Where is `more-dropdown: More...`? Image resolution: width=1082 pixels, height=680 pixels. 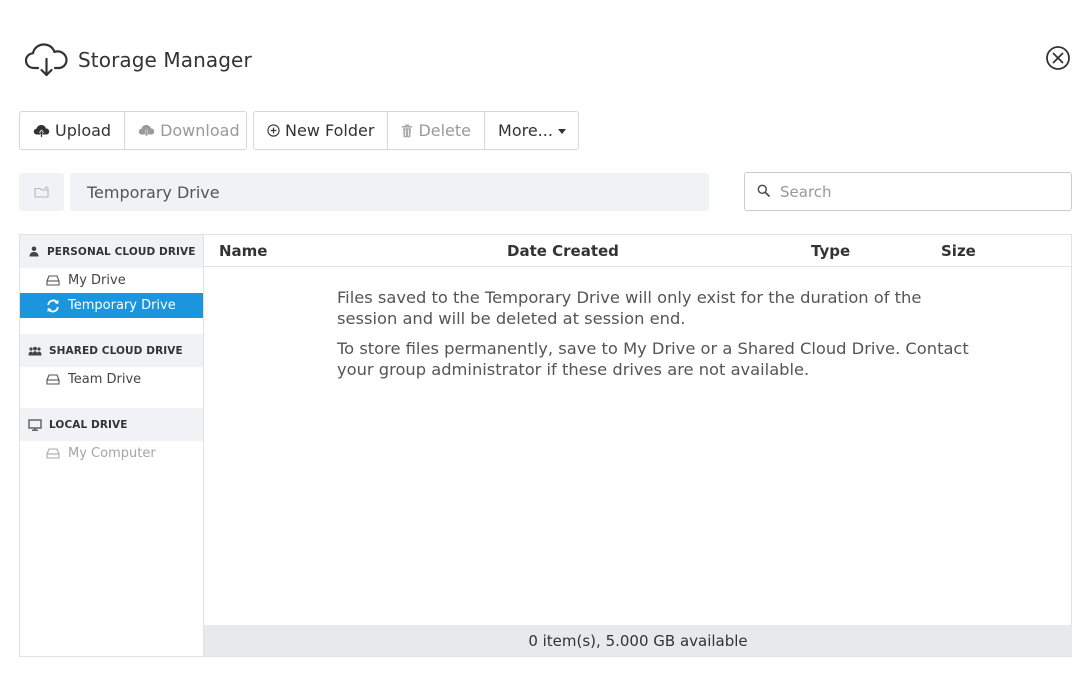
more-dropdown: More... is located at coordinates (531, 130).